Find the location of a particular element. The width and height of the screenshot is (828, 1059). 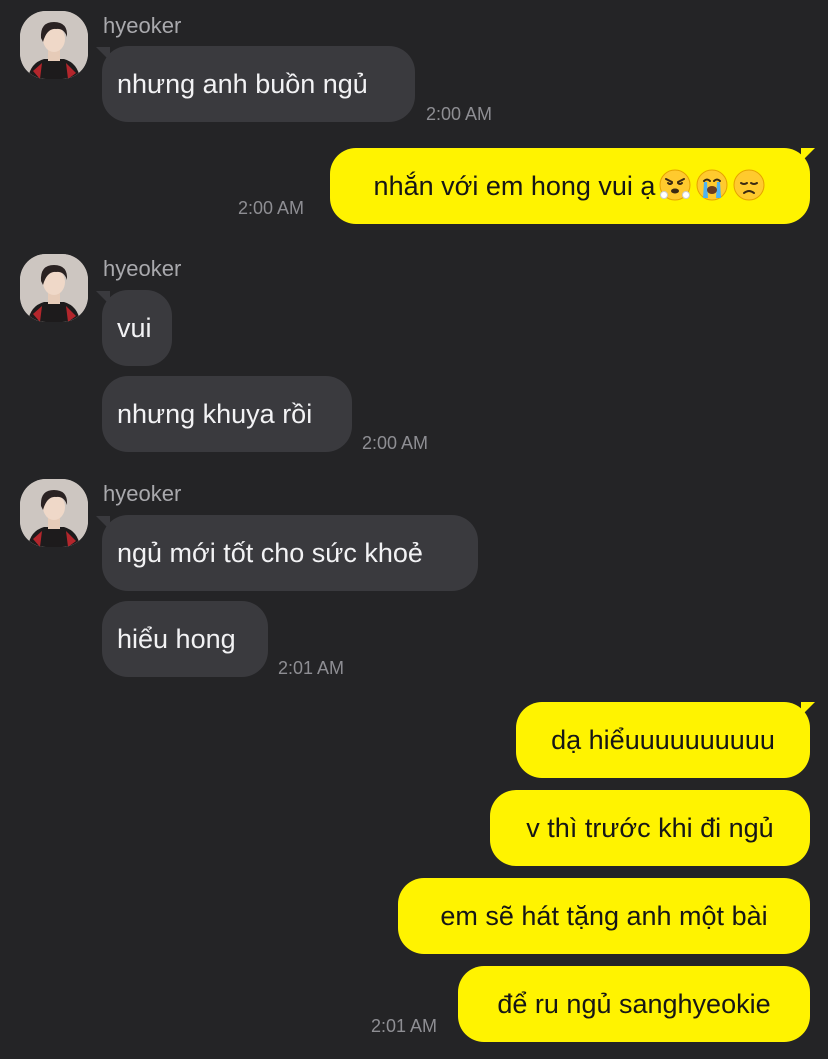

outgoing-message: v thì trước khi đi ngủ is located at coordinates (650, 828).